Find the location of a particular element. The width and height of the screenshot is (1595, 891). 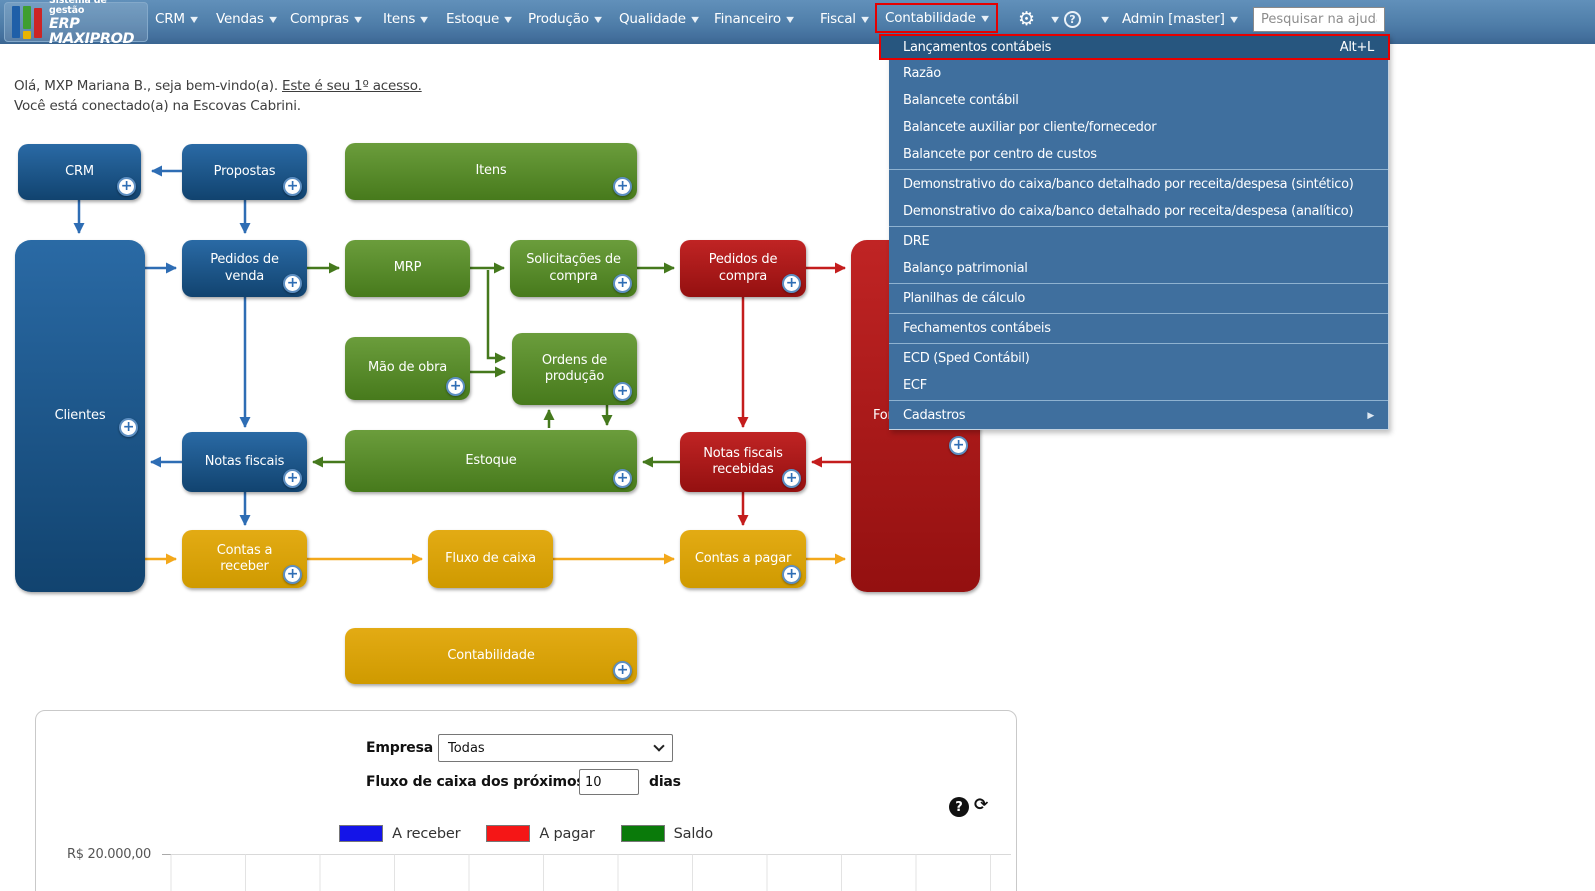

nav-item-producao: Produção ▼ is located at coordinates (565, 19).